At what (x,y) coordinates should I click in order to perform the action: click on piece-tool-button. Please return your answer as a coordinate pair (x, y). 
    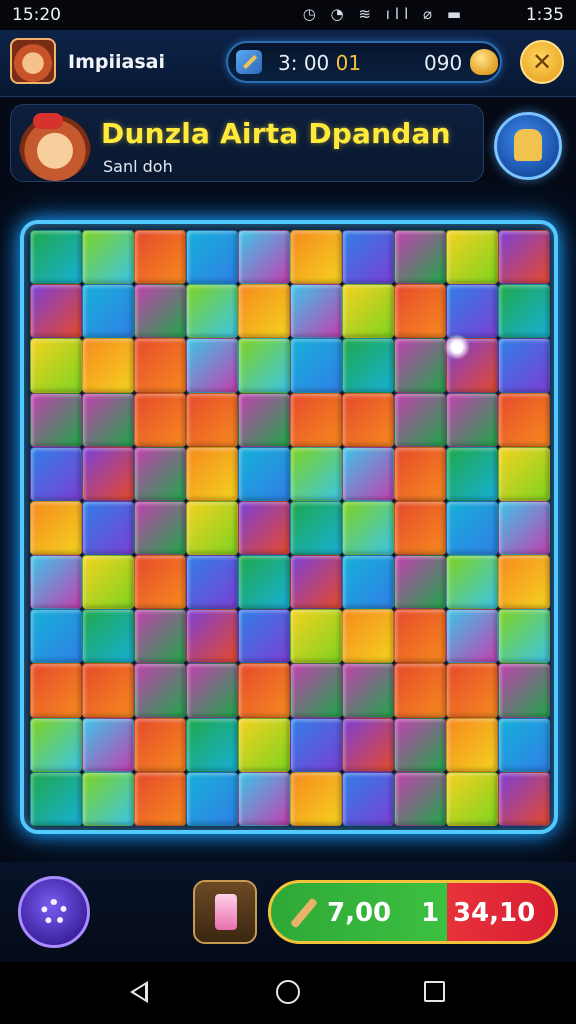
    Looking at the image, I should click on (225, 912).